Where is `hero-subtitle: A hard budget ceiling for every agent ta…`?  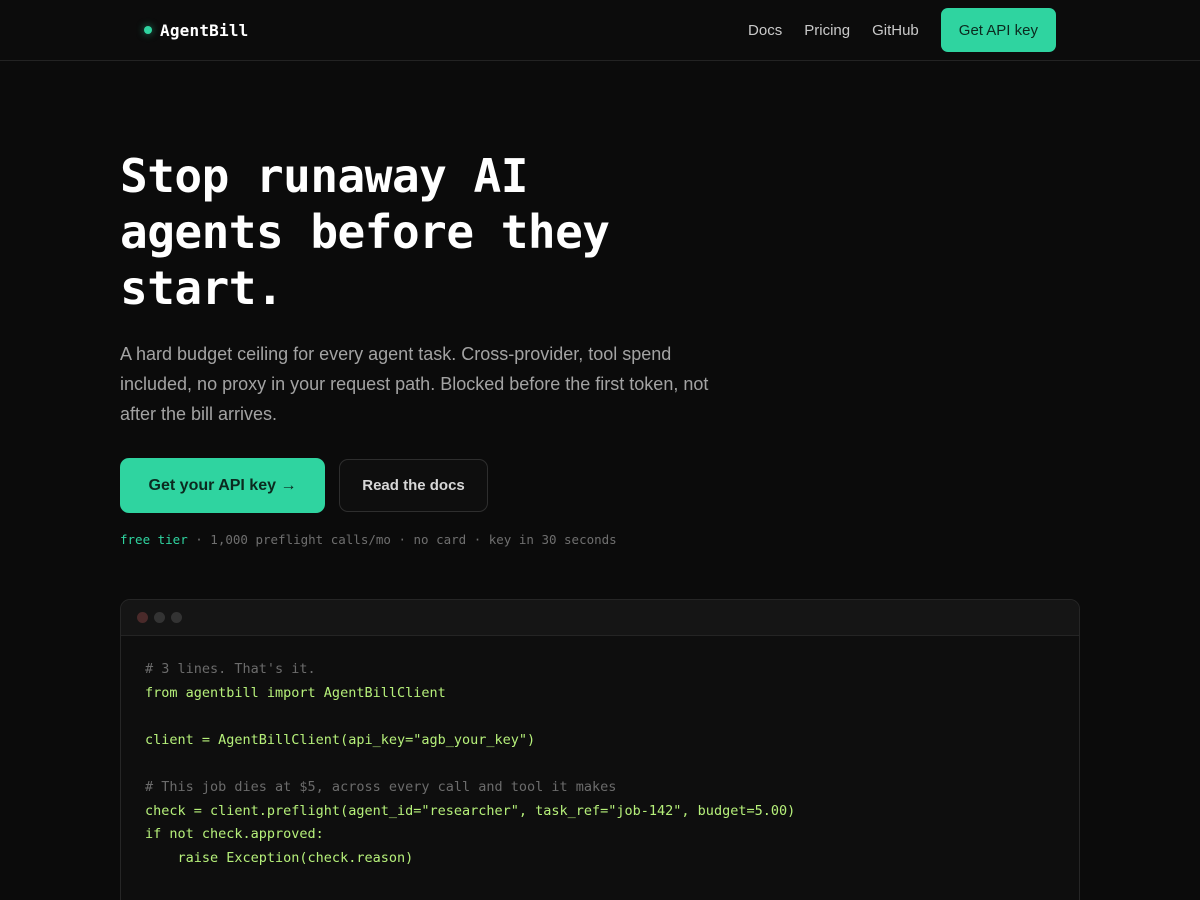 hero-subtitle: A hard budget ceiling for every agent ta… is located at coordinates (414, 384).